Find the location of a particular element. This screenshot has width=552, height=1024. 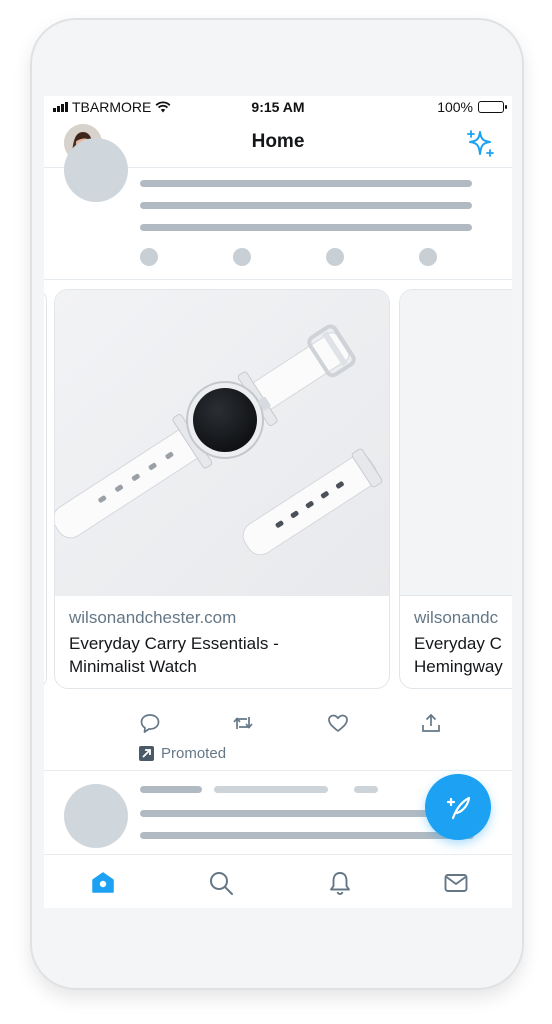

card-image is located at coordinates (456, 443).